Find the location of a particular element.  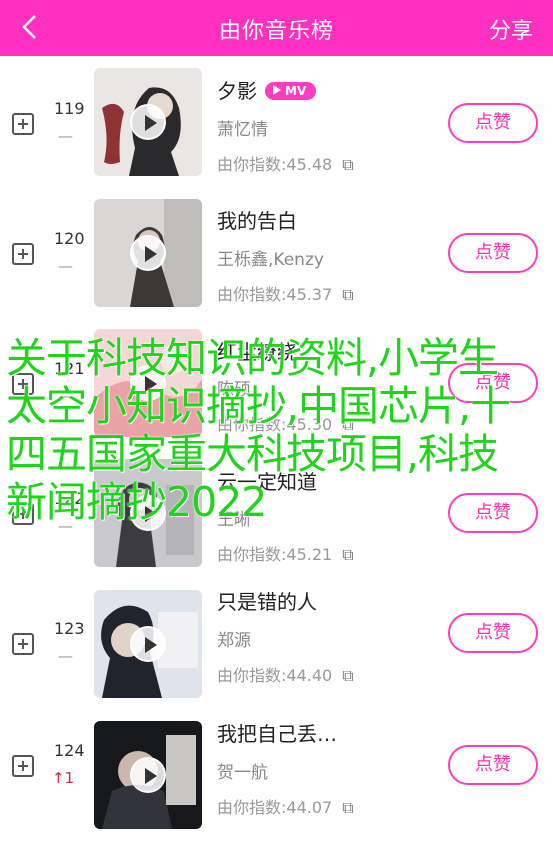

artist-name: 王栎鑫,Kenzy is located at coordinates (270, 260).